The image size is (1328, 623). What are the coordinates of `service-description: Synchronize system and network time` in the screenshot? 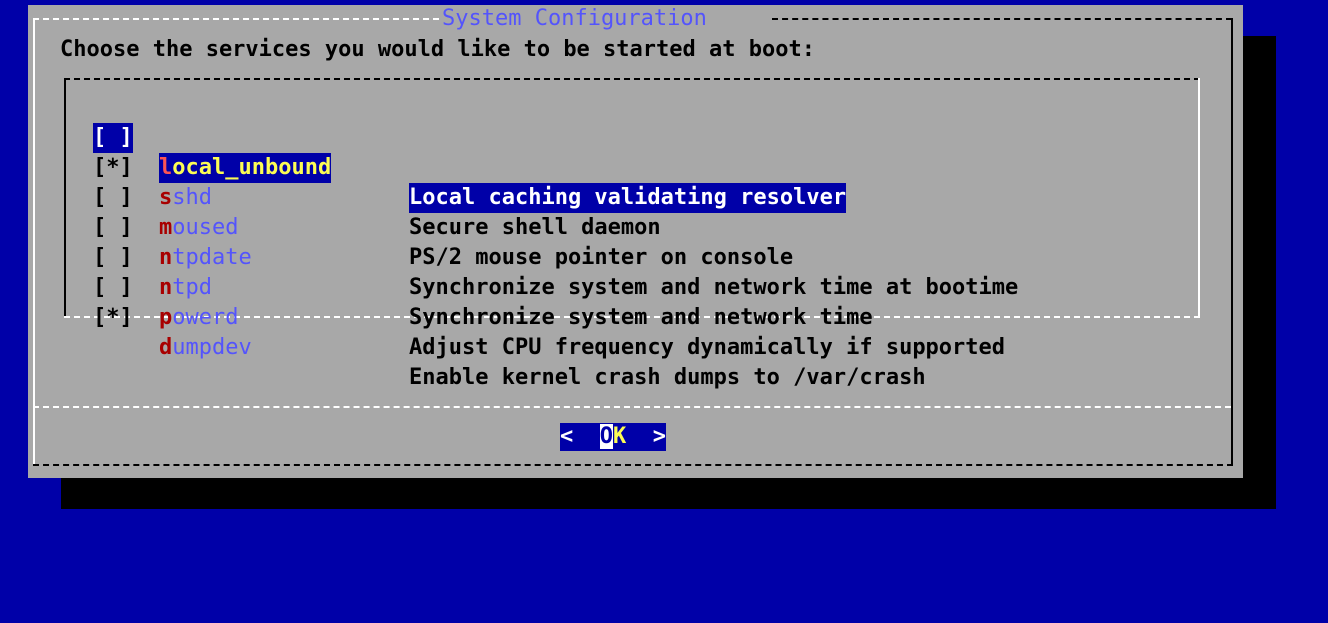 It's located at (641, 317).